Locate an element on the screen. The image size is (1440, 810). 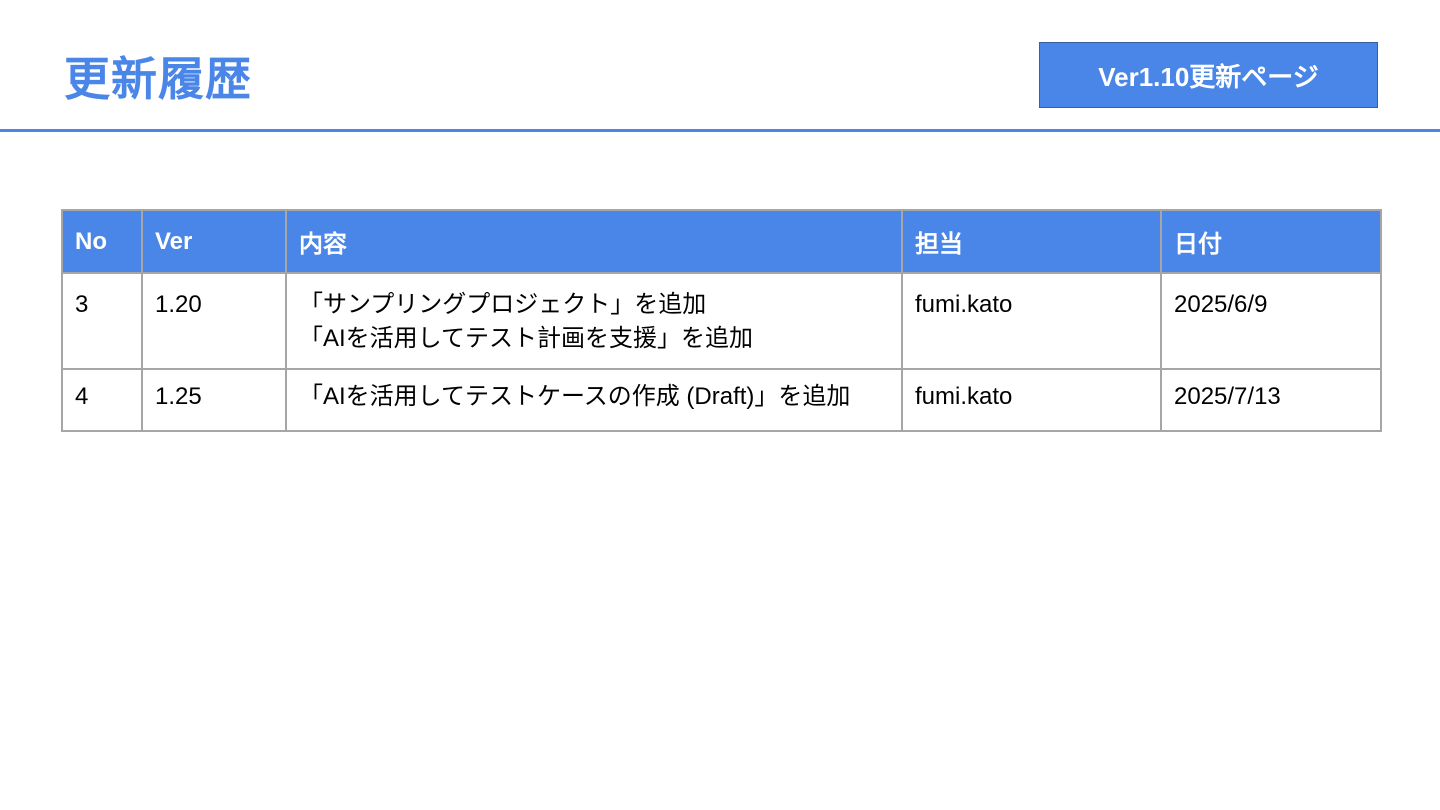
cell-ver: 1.25 is located at coordinates (214, 400).